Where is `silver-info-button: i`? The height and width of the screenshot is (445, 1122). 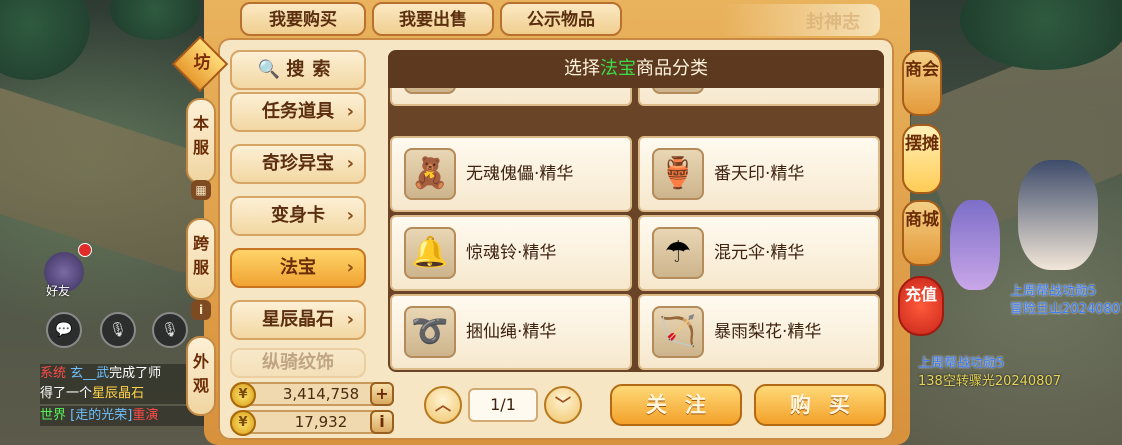
silver-info-button: i is located at coordinates (382, 422).